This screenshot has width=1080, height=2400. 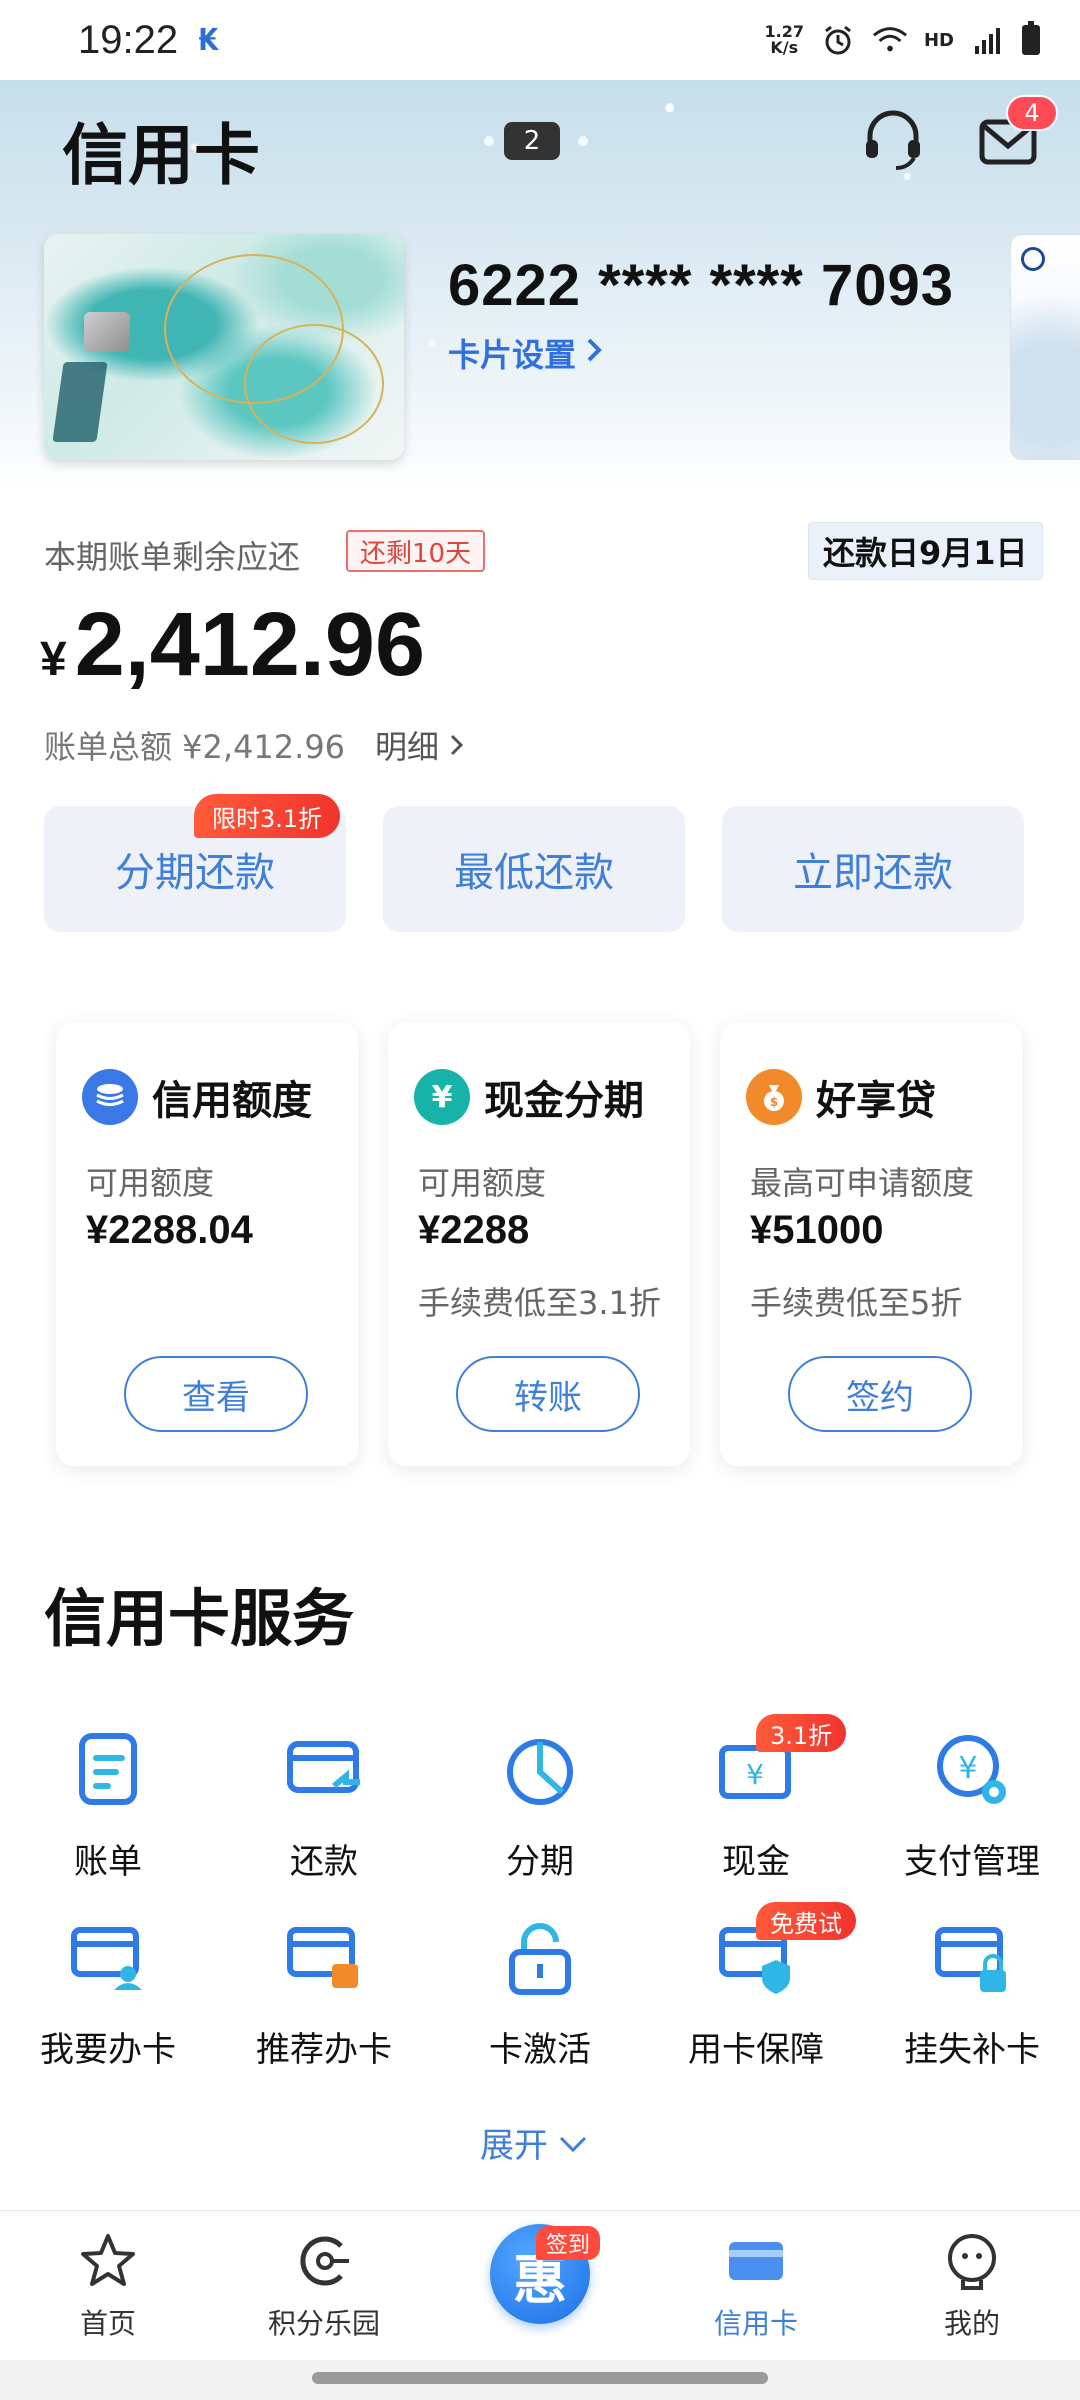 What do you see at coordinates (267, 816) in the screenshot?
I see `installment-promo-badge: 限时3.1折` at bounding box center [267, 816].